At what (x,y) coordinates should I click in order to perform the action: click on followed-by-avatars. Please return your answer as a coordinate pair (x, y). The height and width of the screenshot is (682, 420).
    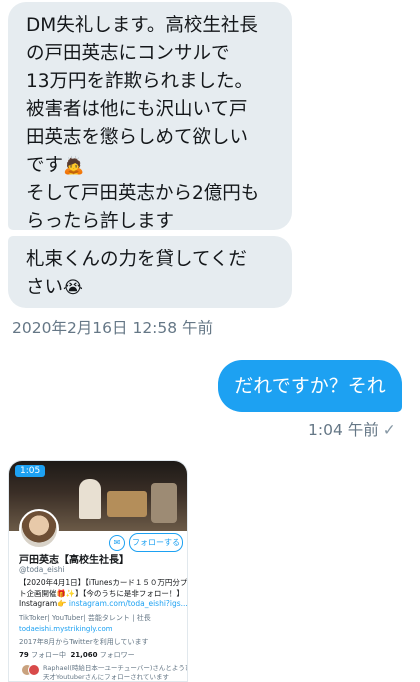
    Looking at the image, I should click on (30, 670).